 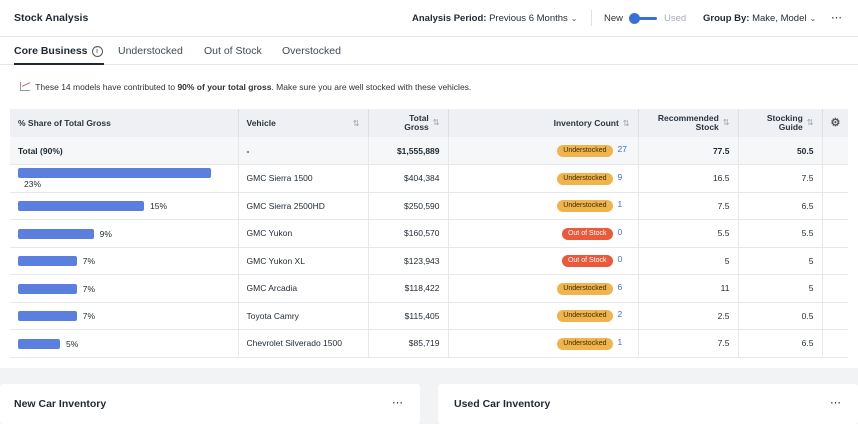 What do you see at coordinates (779, 18) in the screenshot?
I see `groupby-value: Make, Model` at bounding box center [779, 18].